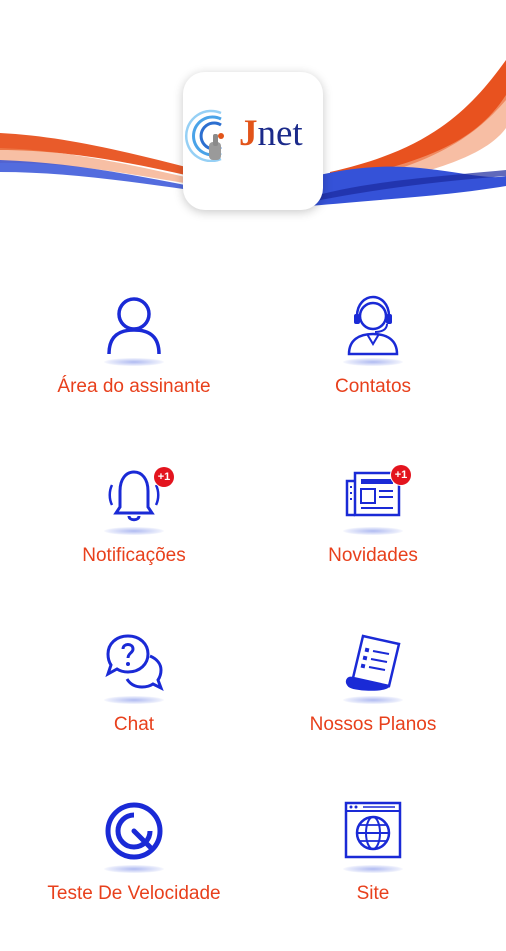 The image size is (506, 951). Describe the element at coordinates (373, 707) in the screenshot. I see `menu-item-nossos-planos: Nossos Planos` at that location.